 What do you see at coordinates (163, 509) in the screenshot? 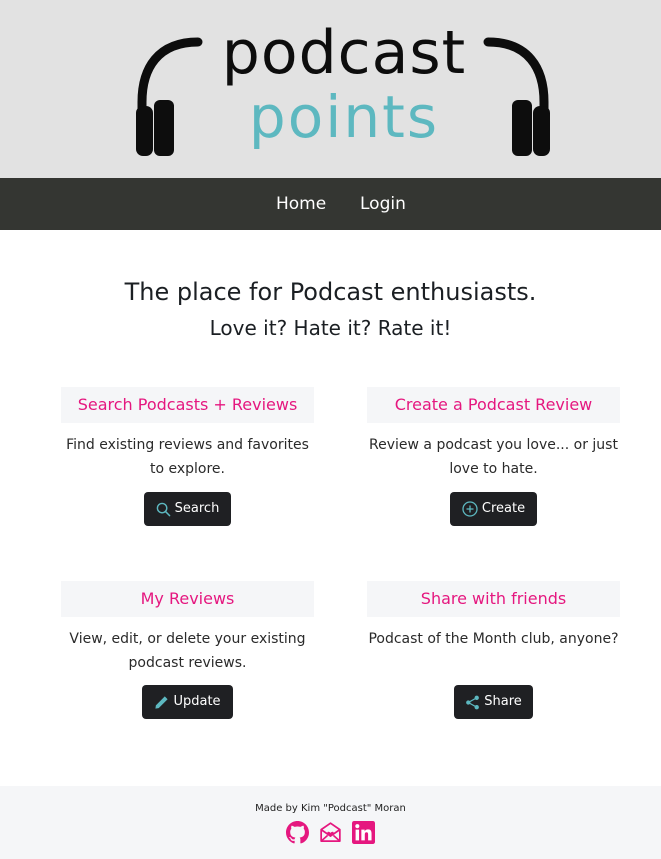
I see `search-icon` at bounding box center [163, 509].